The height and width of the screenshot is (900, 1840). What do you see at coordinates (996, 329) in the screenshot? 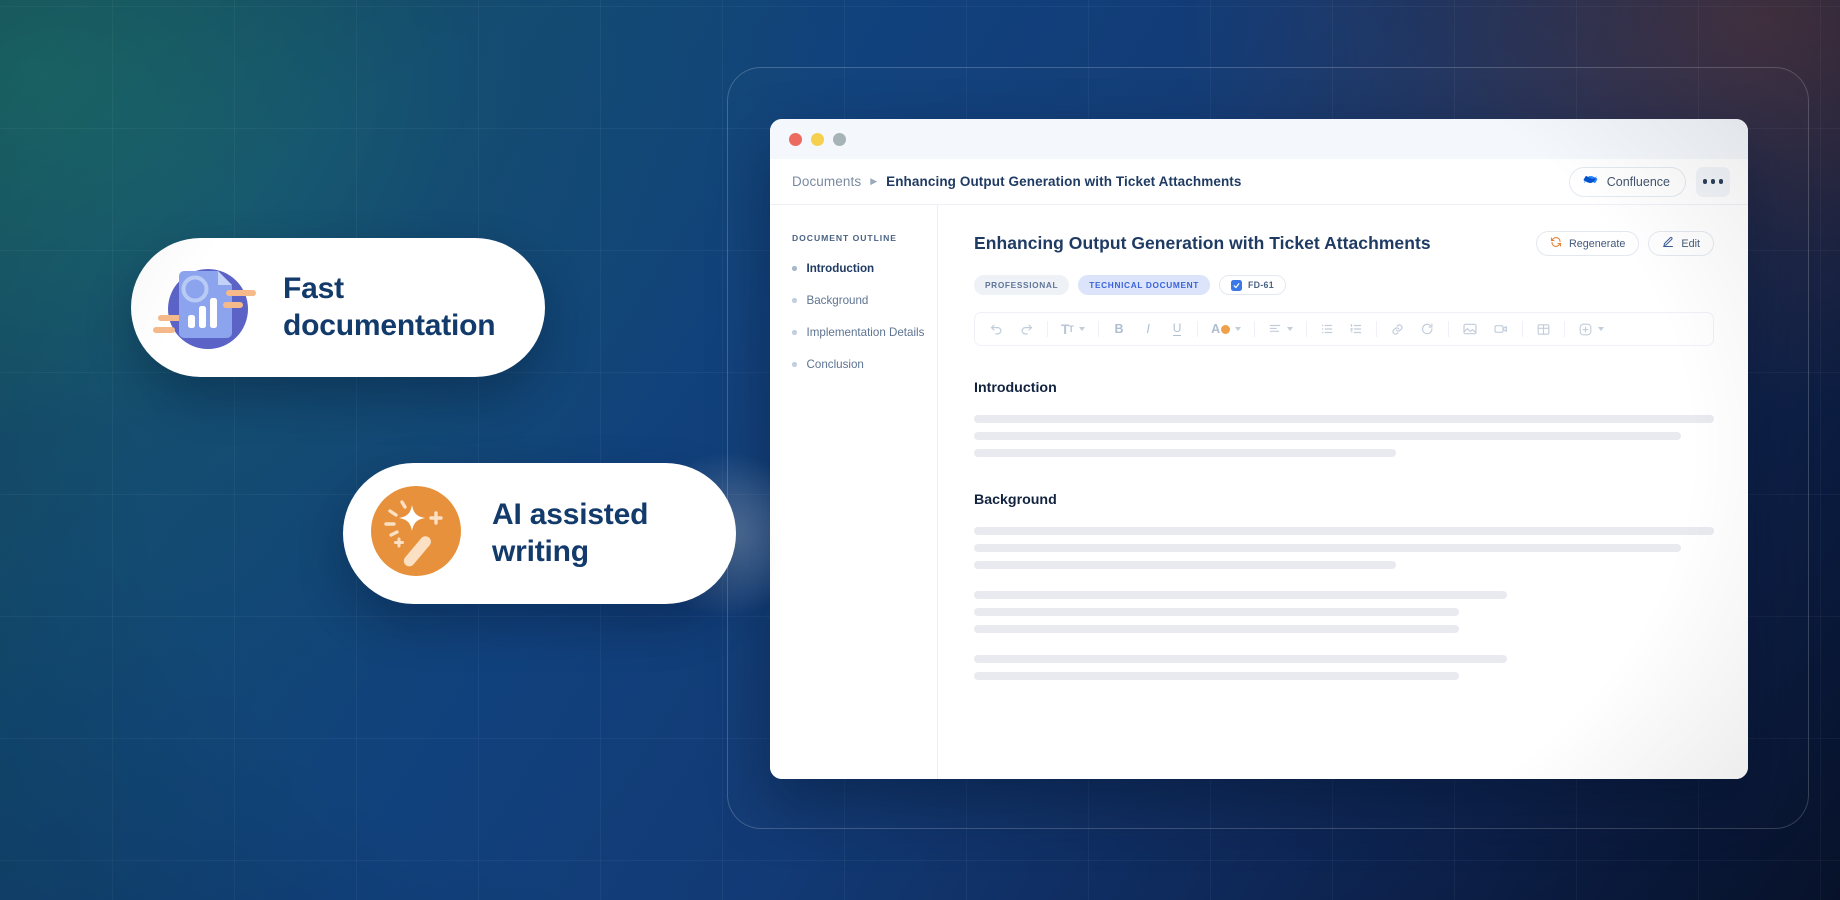
I see `undo-icon` at bounding box center [996, 329].